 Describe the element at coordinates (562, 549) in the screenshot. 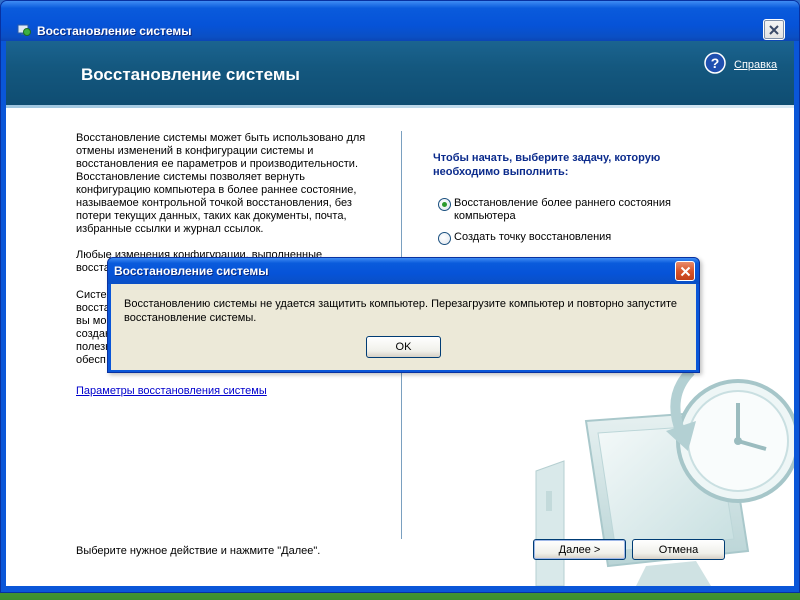

I see `next-label-mnemonic: Д` at that location.